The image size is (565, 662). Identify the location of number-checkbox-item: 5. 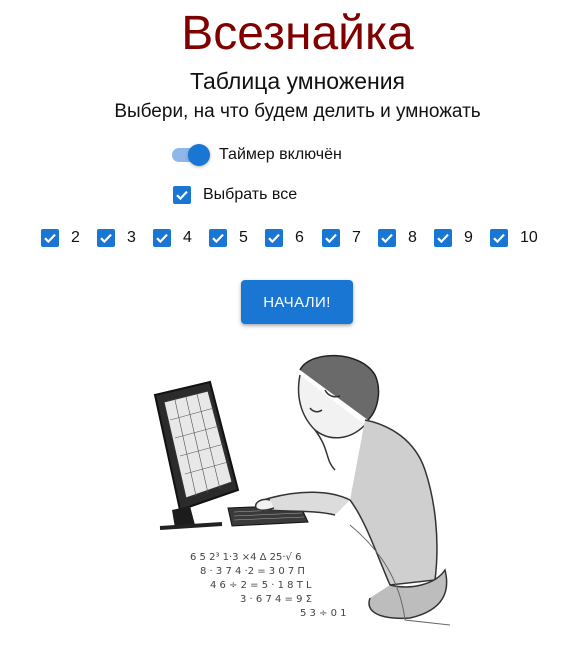
(228, 238).